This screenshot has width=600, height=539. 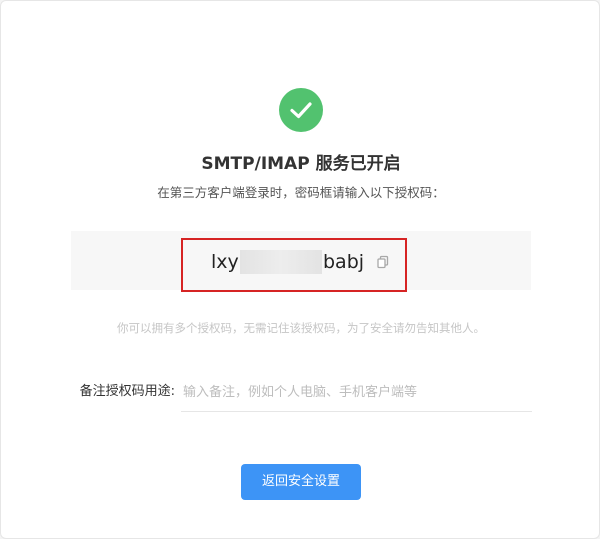 I want to click on security-hint: 你可以拥有多个授权码，无需记住该授权码，为了安全请勿告知其他人。, so click(x=301, y=328).